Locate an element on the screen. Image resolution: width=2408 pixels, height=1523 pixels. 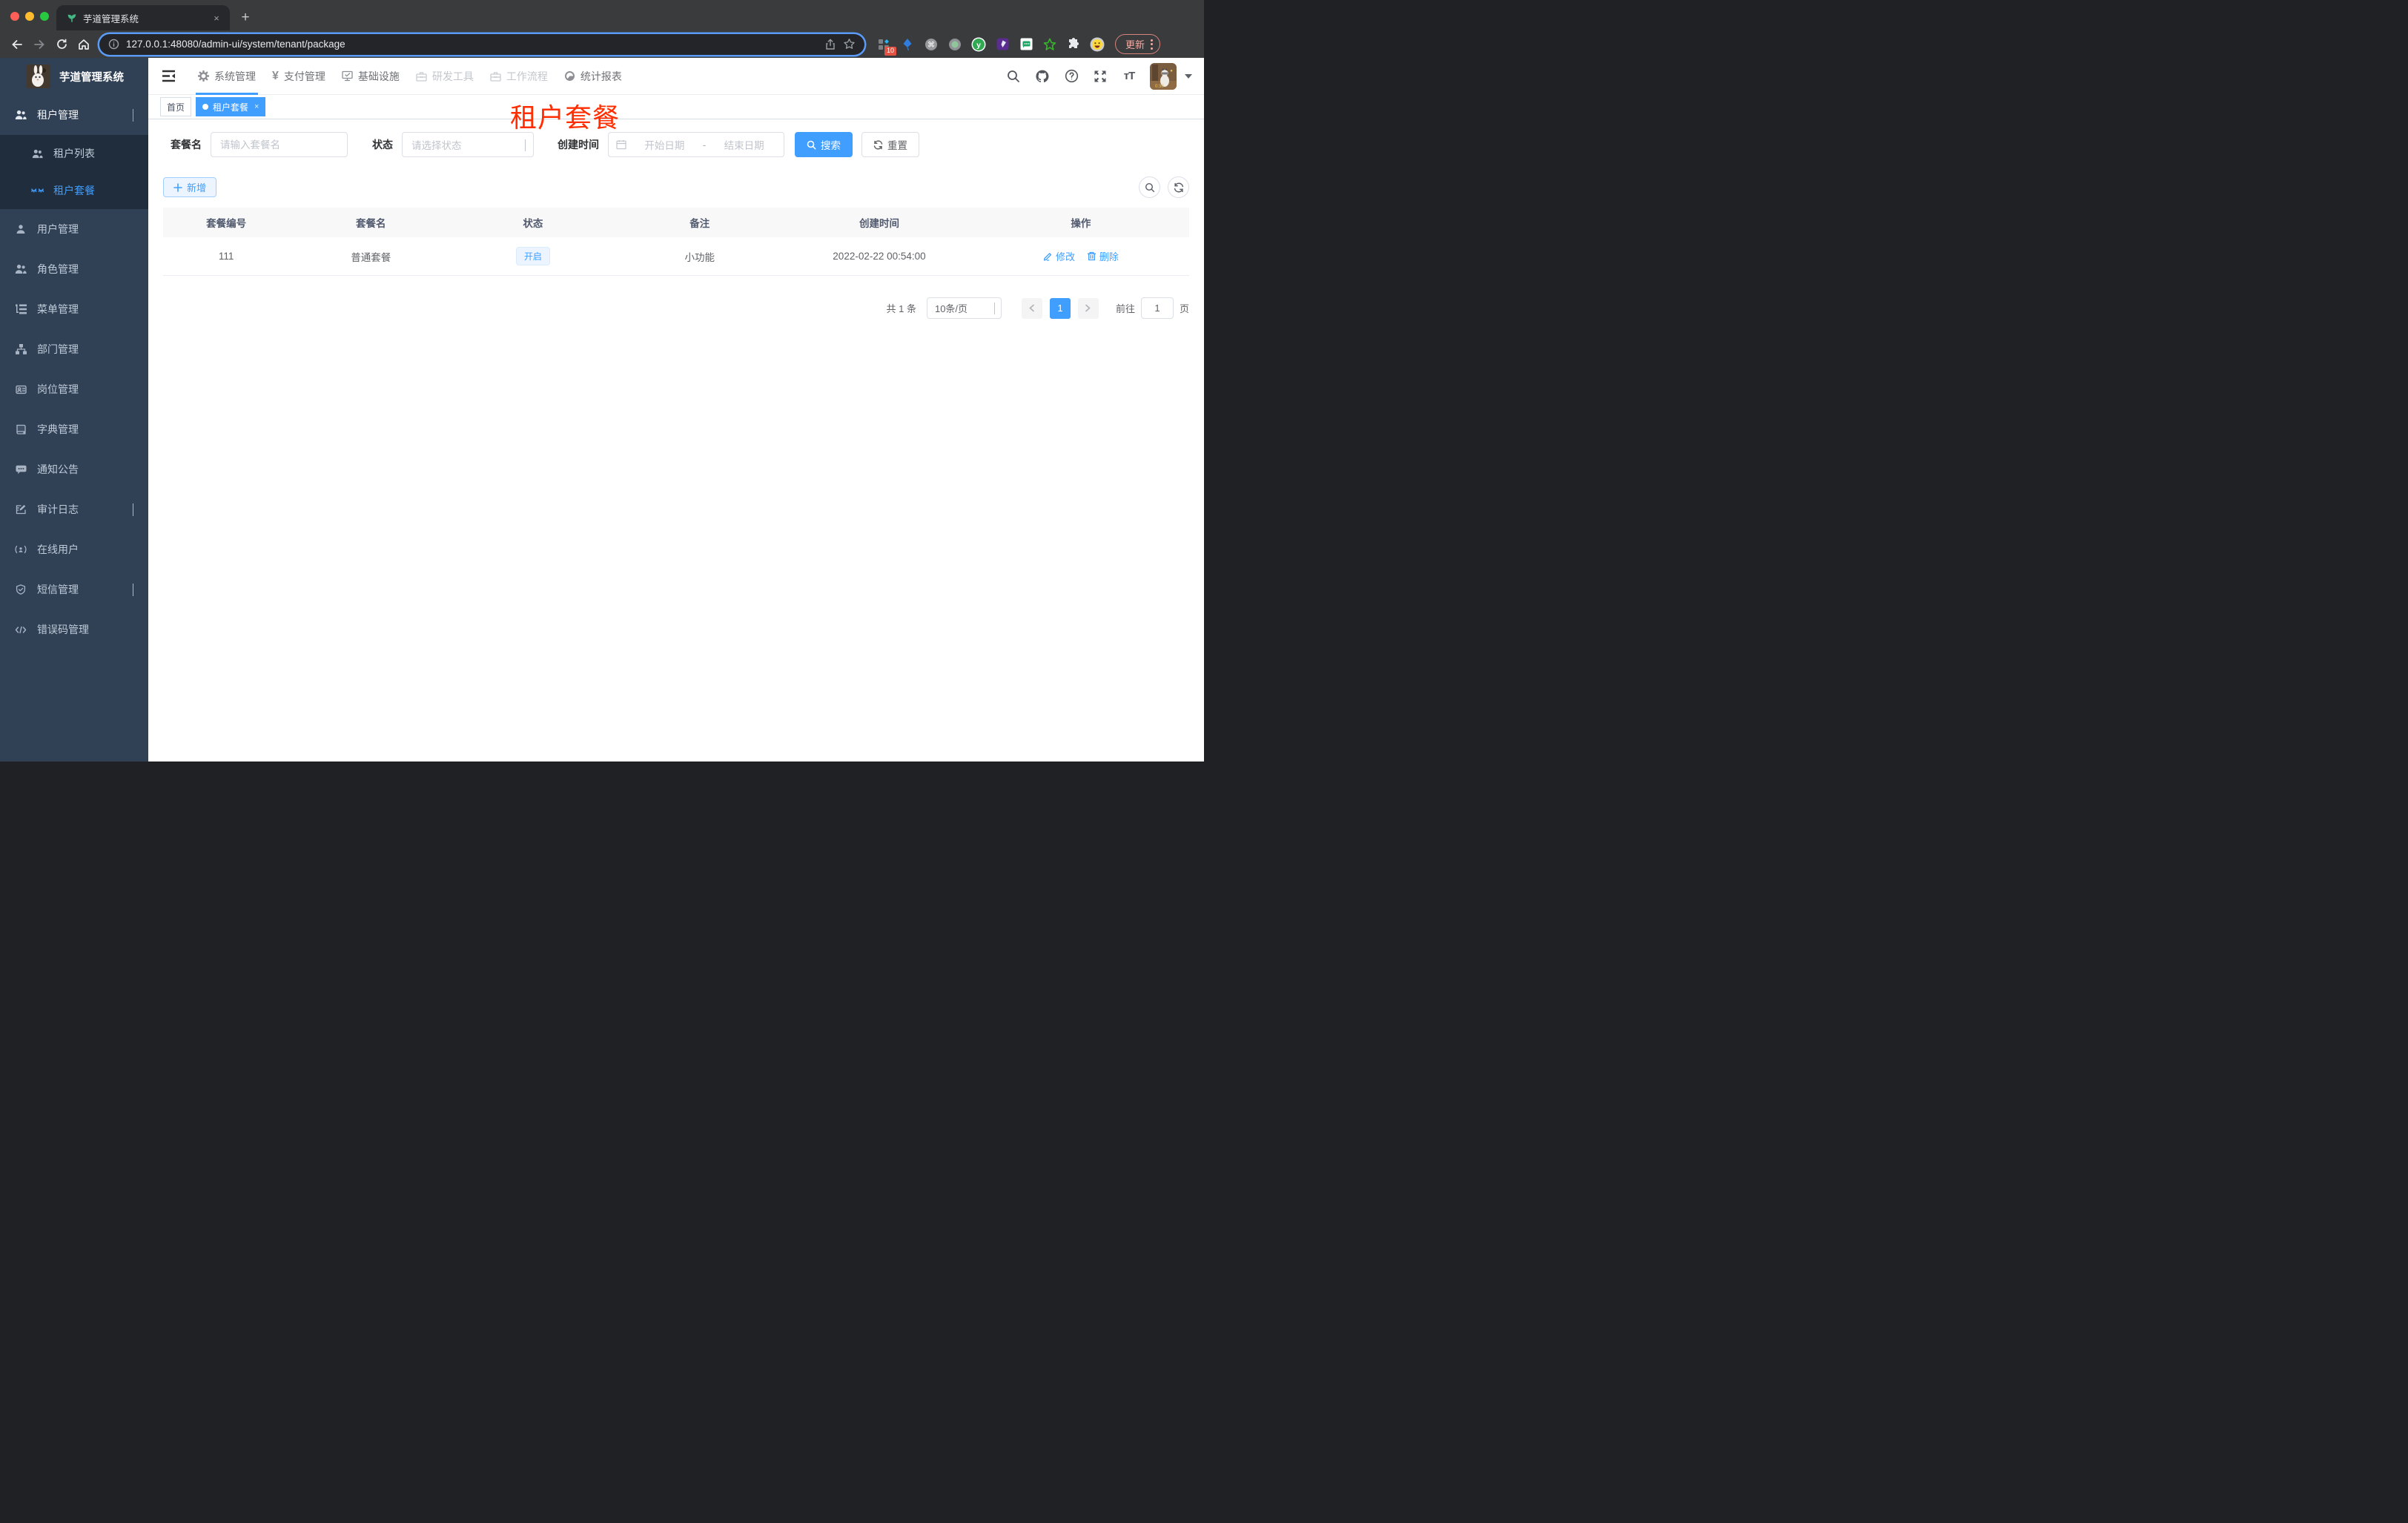
search-button: 搜索 is located at coordinates (824, 144).